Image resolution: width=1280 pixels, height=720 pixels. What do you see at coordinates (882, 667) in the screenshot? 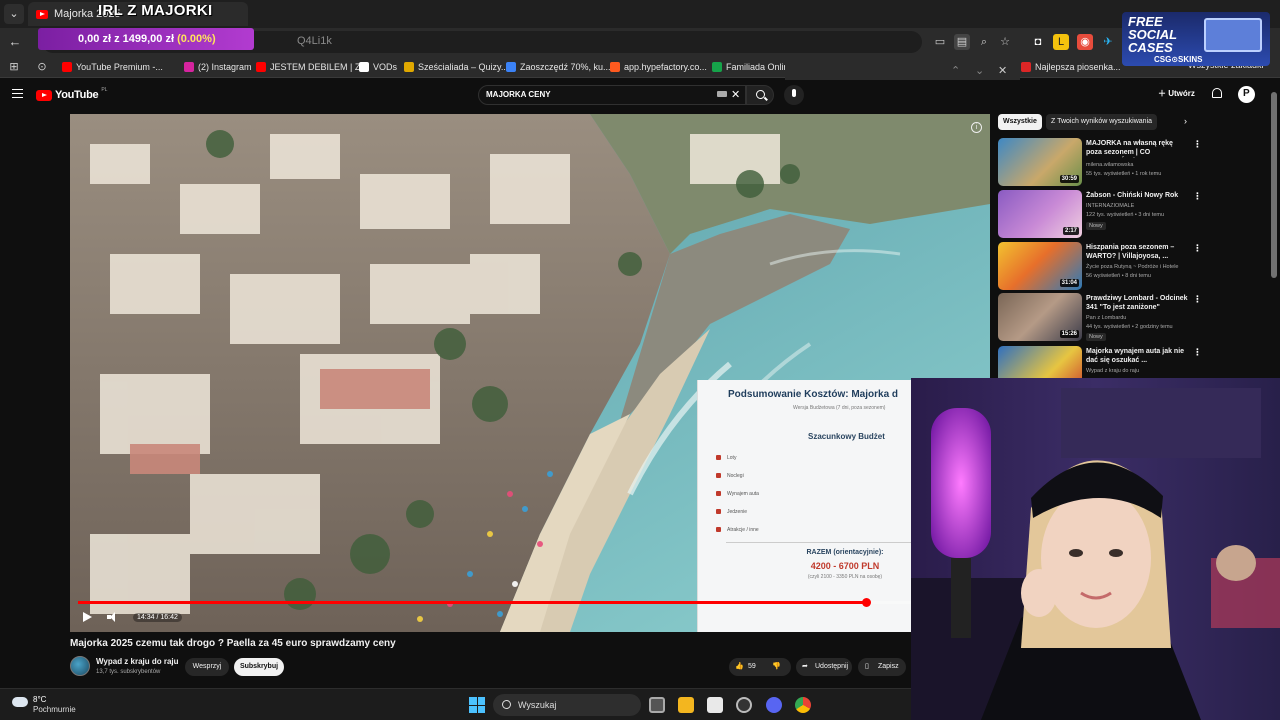
I see `save-button: ▯ Zapisz` at bounding box center [882, 667].